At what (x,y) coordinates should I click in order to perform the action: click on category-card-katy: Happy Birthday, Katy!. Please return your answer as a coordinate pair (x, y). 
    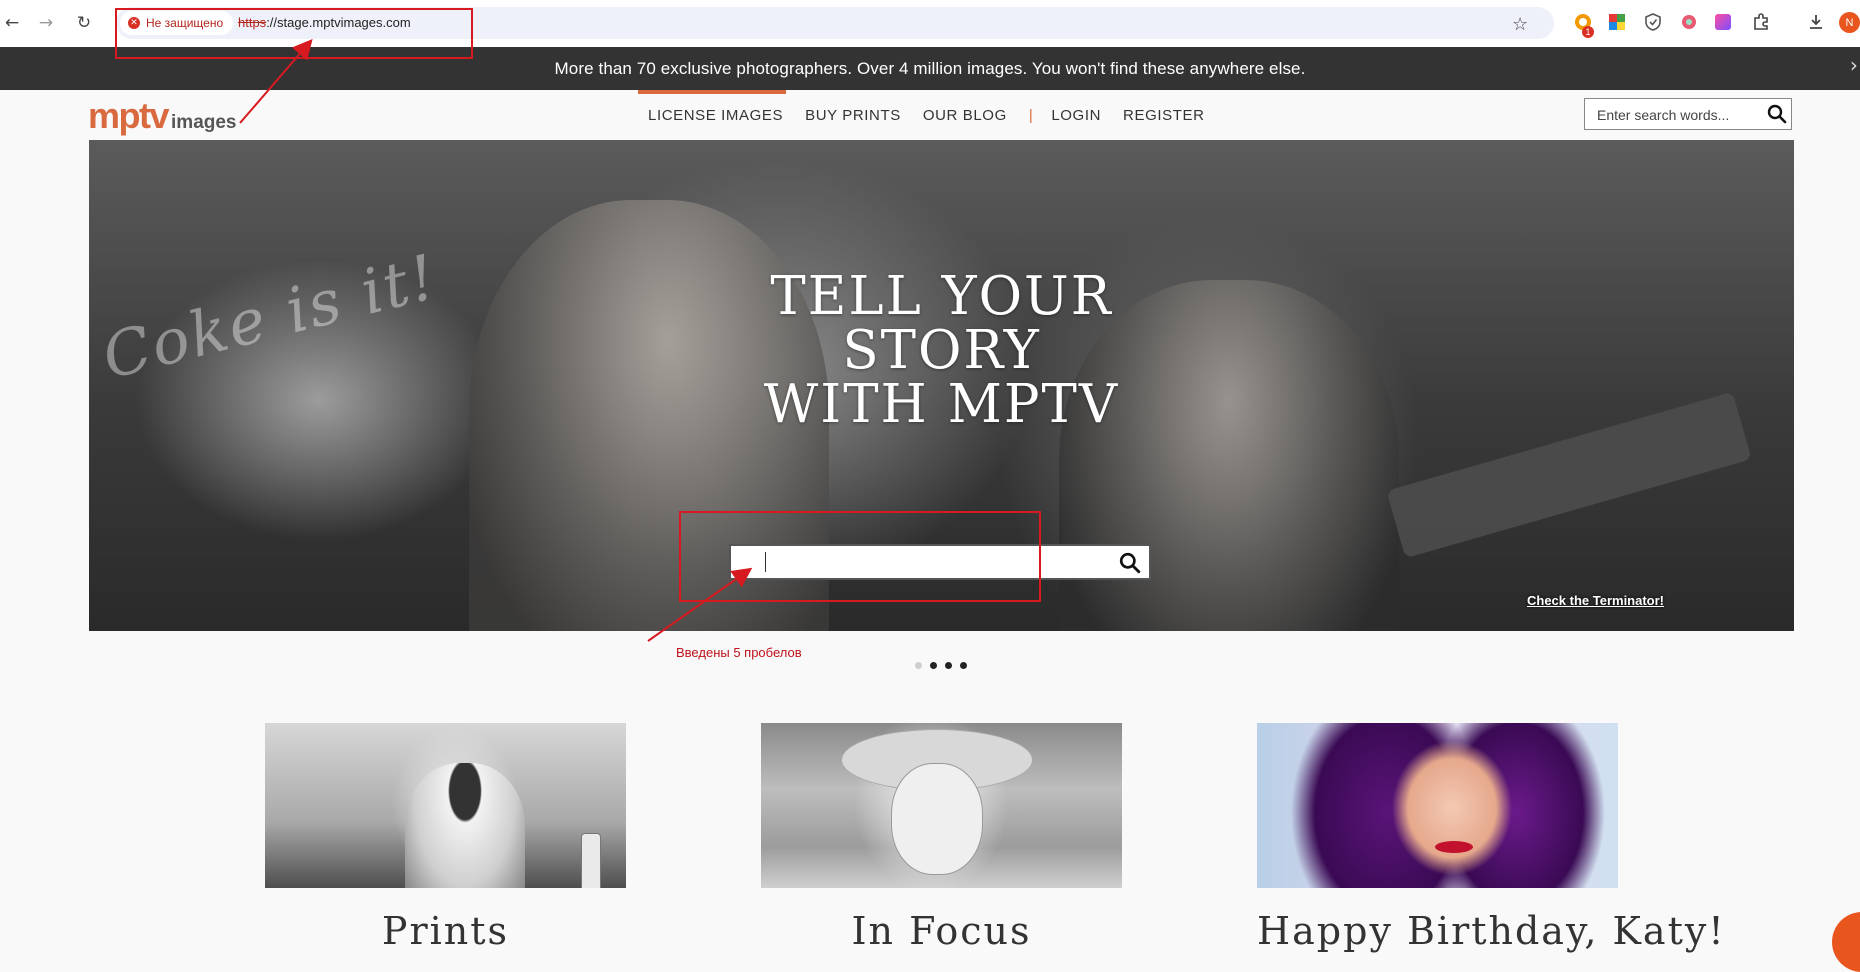
    Looking at the image, I should click on (1490, 837).